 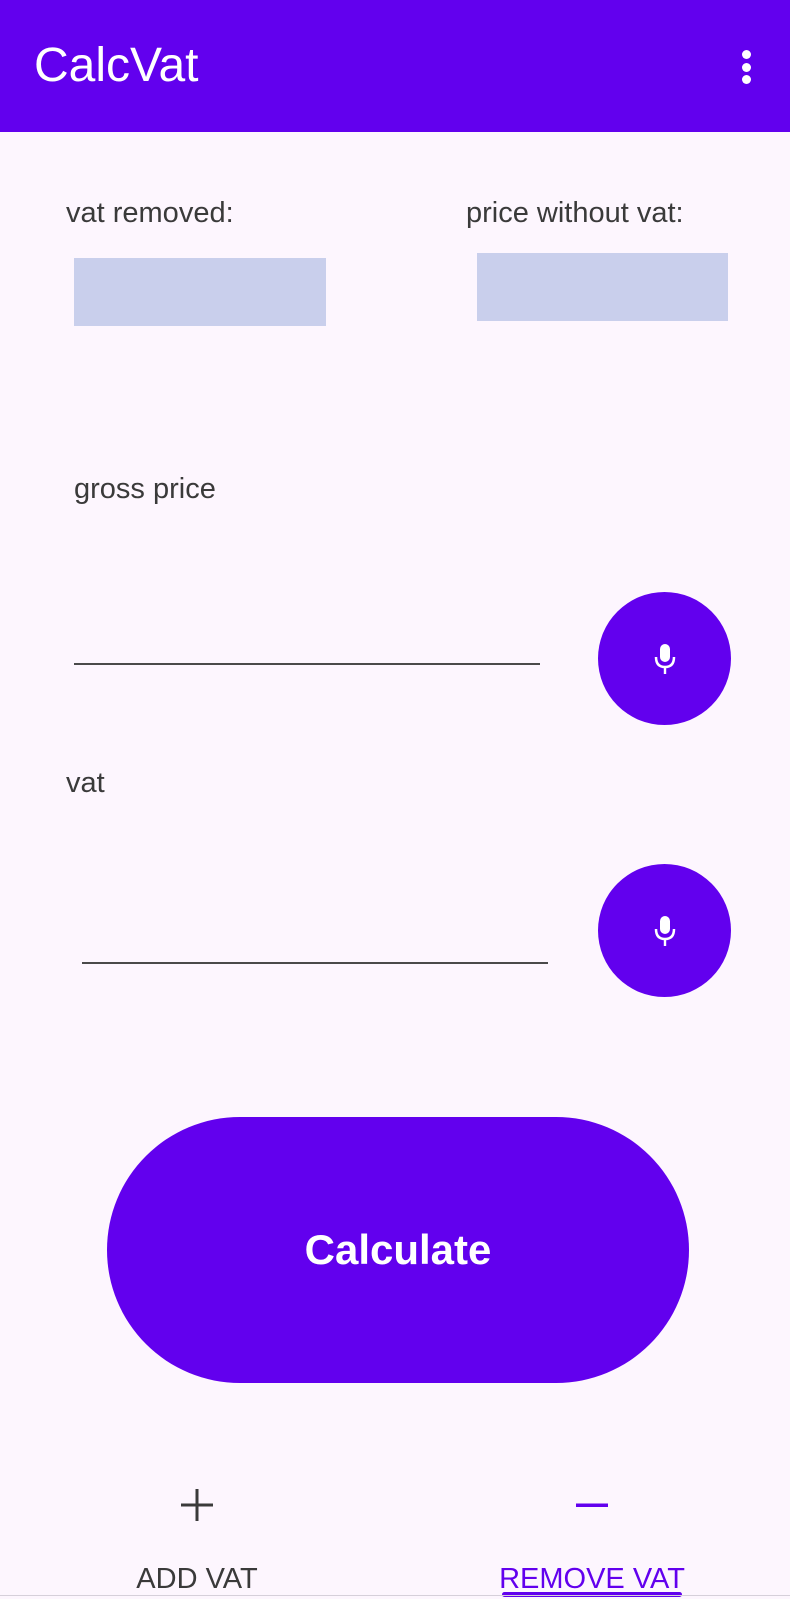 I want to click on calculate-button: Calculate, so click(x=398, y=1250).